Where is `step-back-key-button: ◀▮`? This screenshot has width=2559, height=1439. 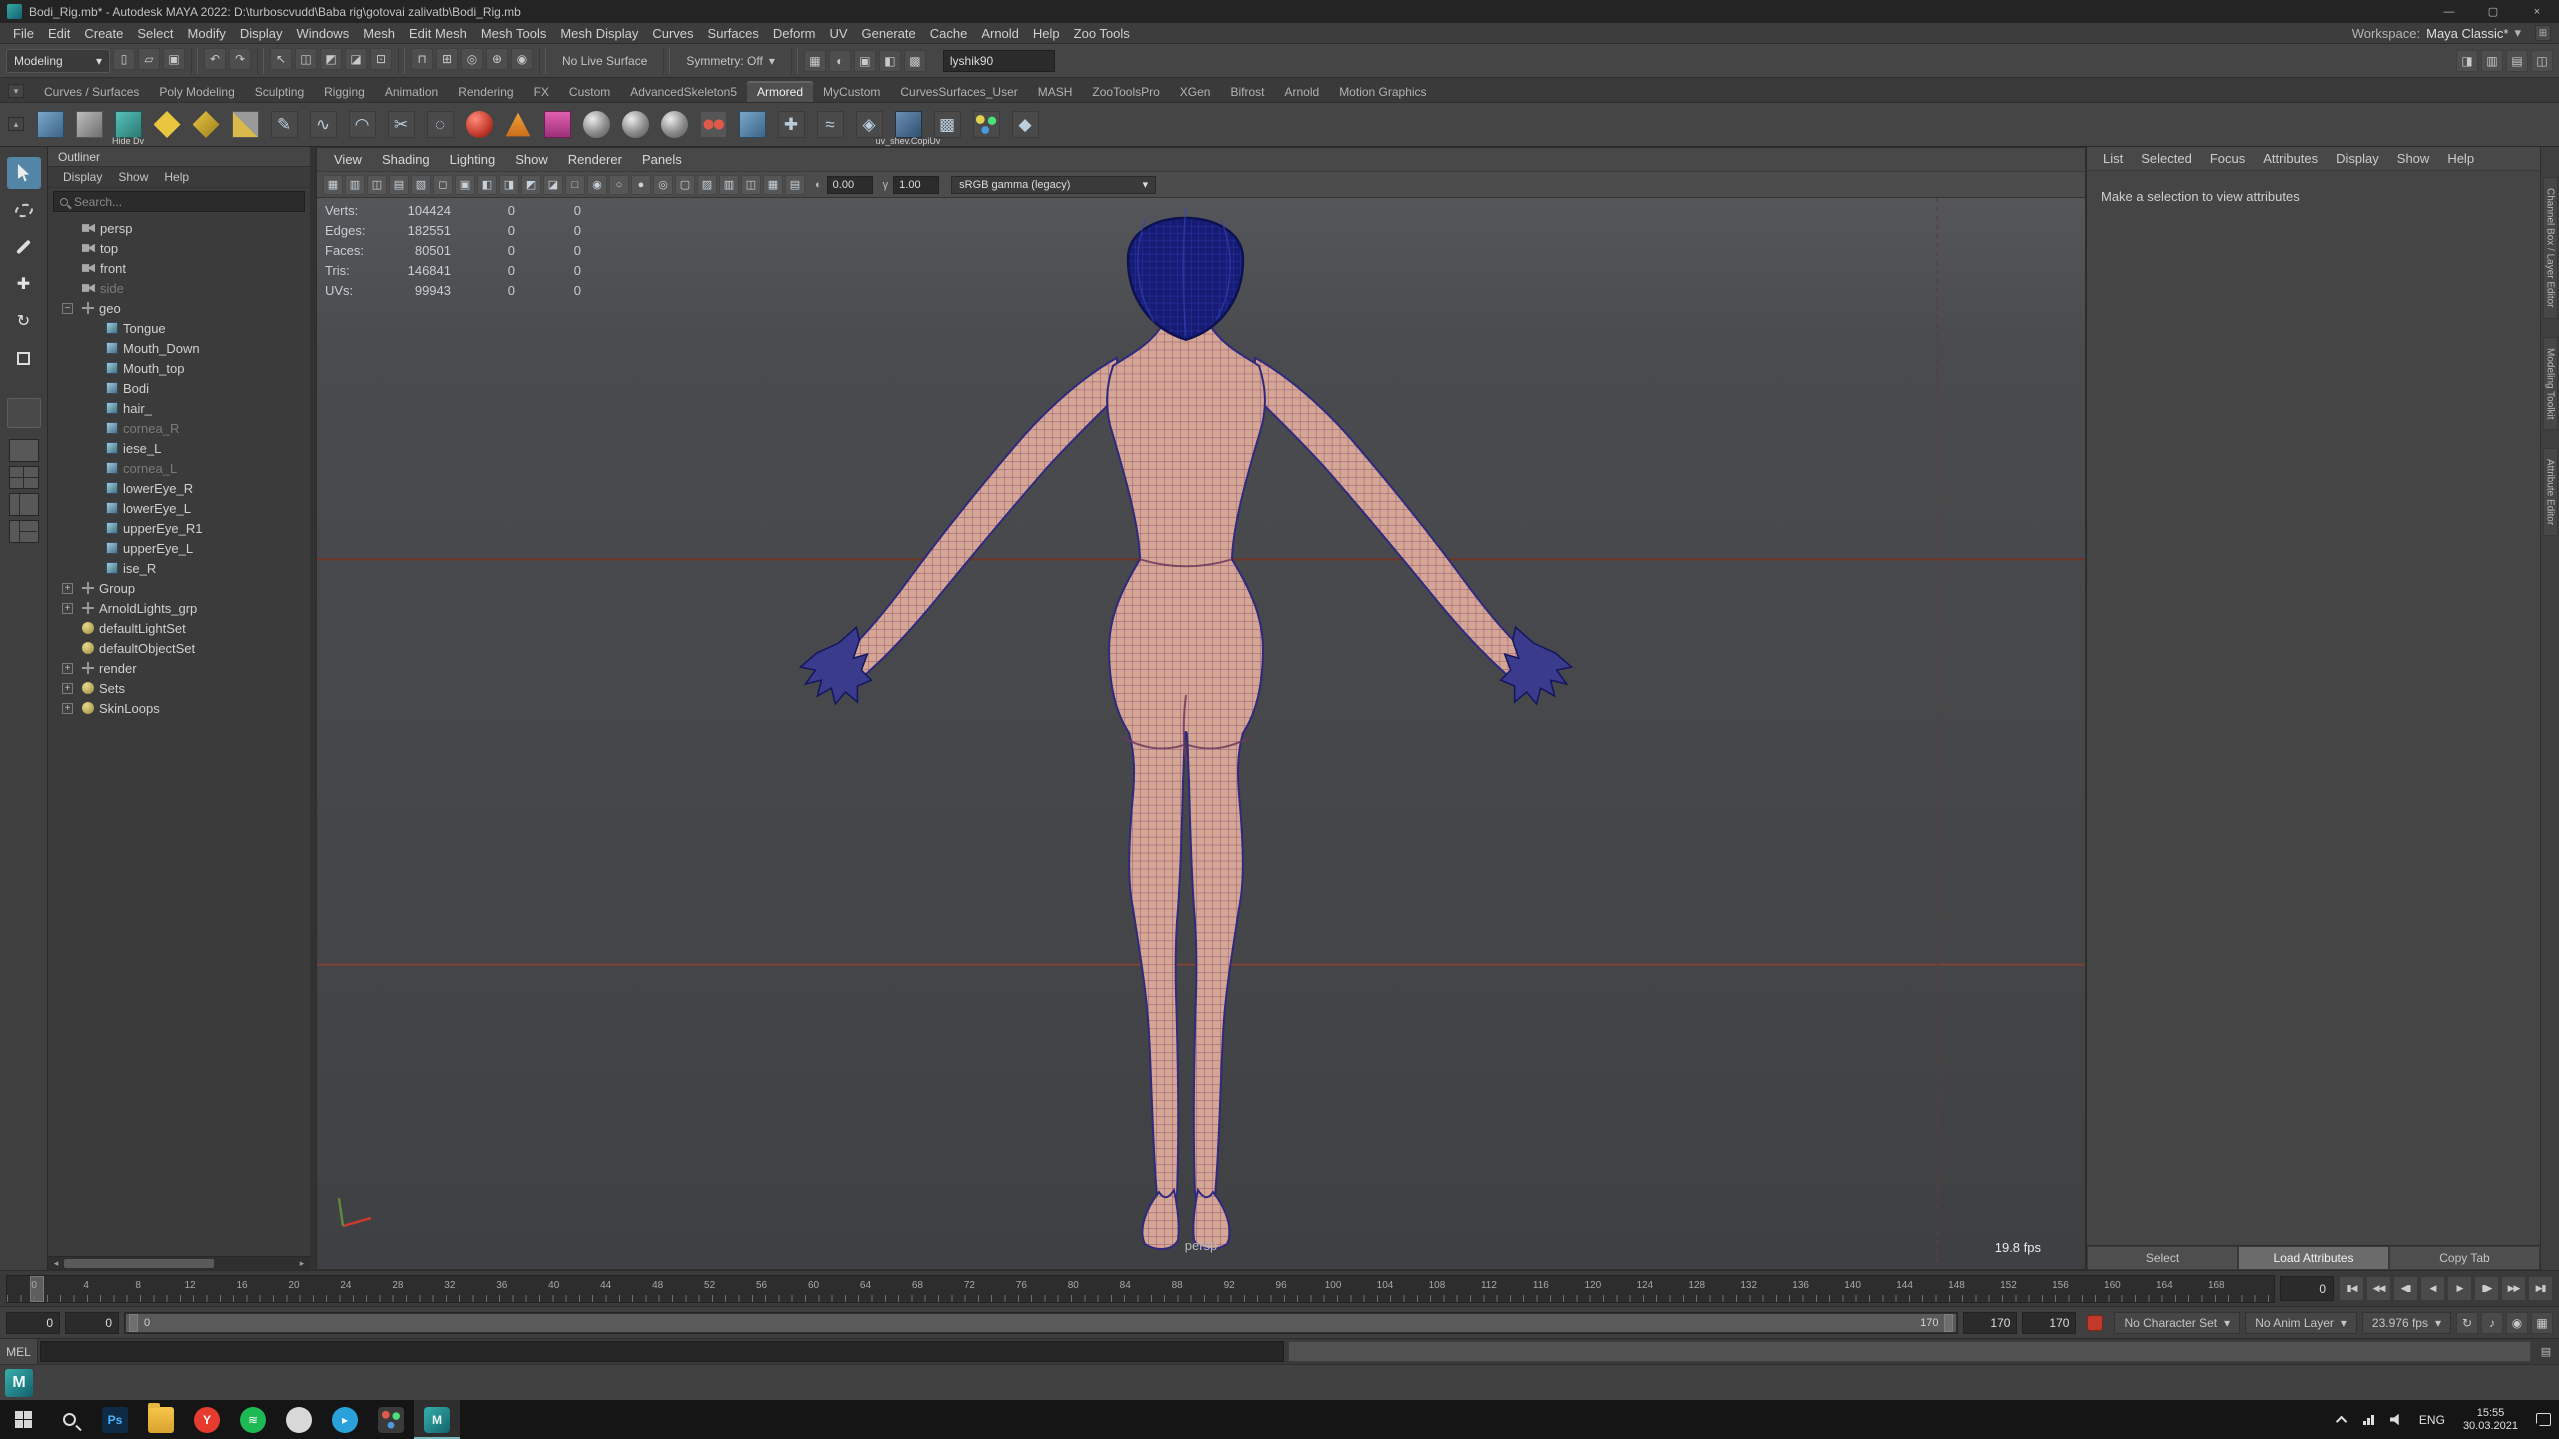 step-back-key-button: ◀▮ is located at coordinates (2405, 1288).